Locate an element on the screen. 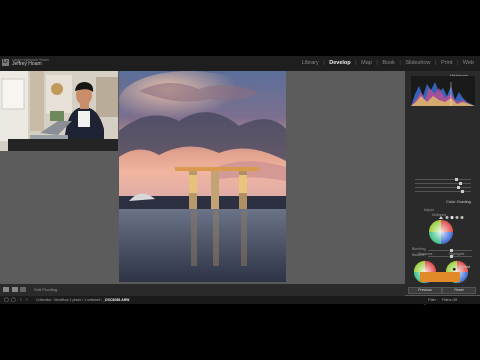  module-book: Book is located at coordinates (388, 63).